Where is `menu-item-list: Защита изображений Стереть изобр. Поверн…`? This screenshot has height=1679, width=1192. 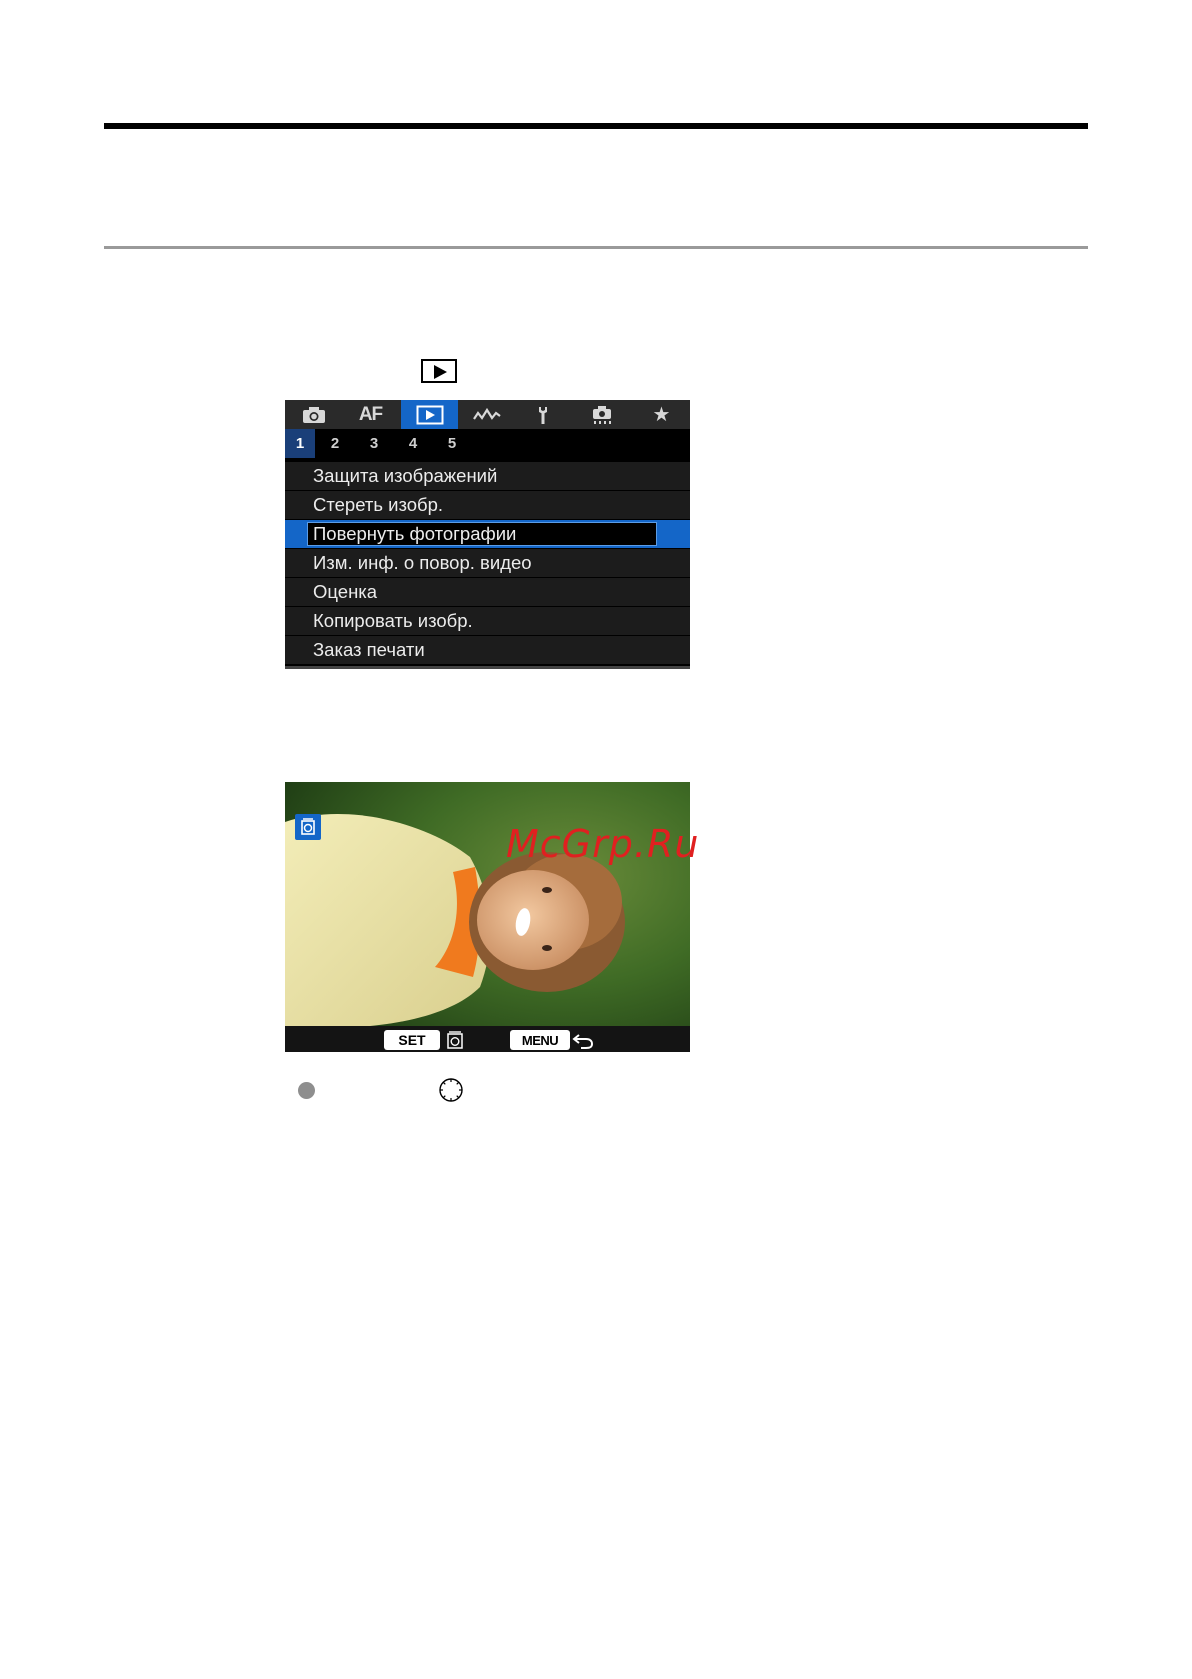
menu-item-list: Защита изображений Стереть изобр. Поверн… is located at coordinates (487, 563).